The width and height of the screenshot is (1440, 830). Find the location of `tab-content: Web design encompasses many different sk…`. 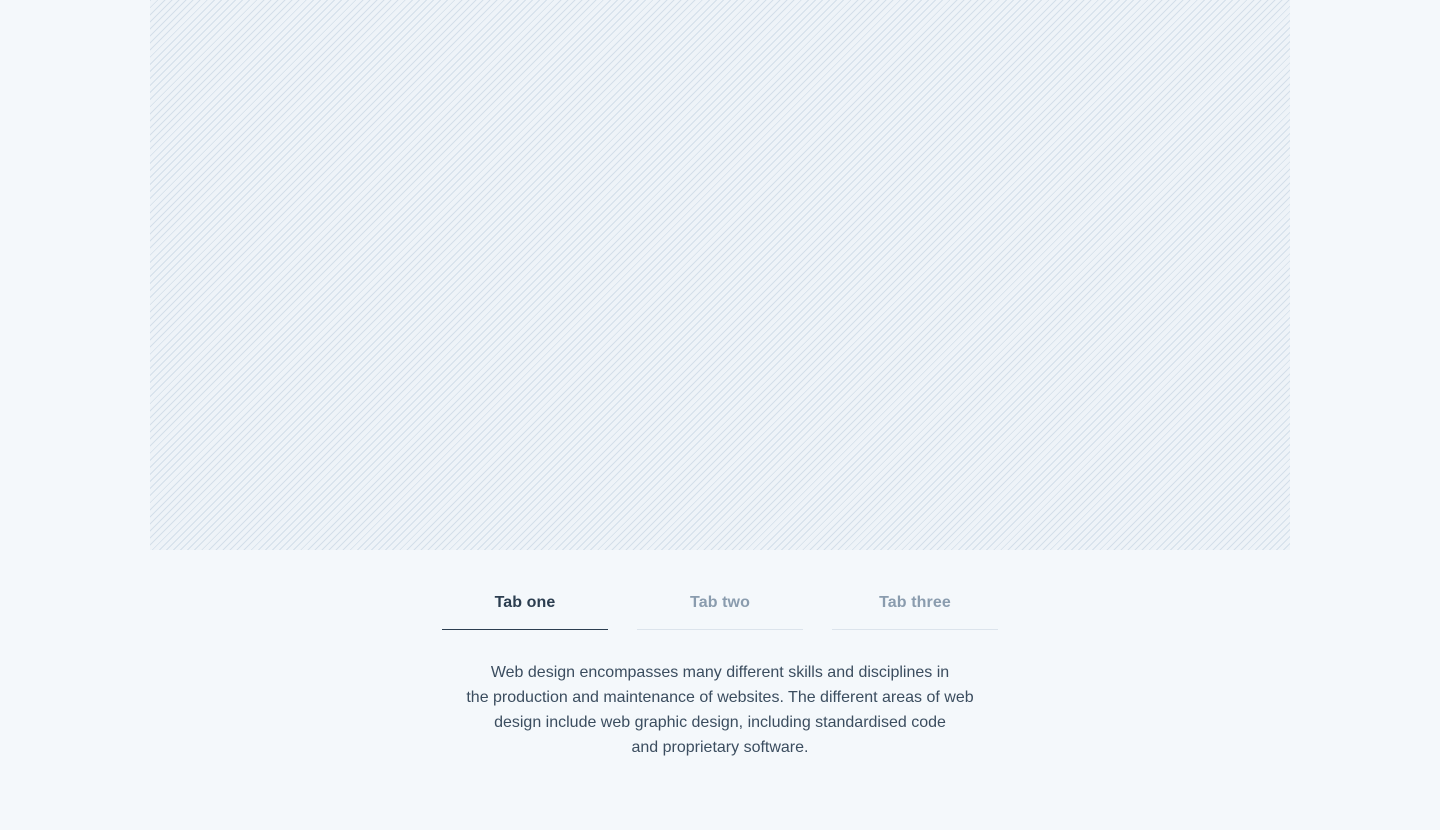

tab-content: Web design encompasses many different sk… is located at coordinates (720, 710).